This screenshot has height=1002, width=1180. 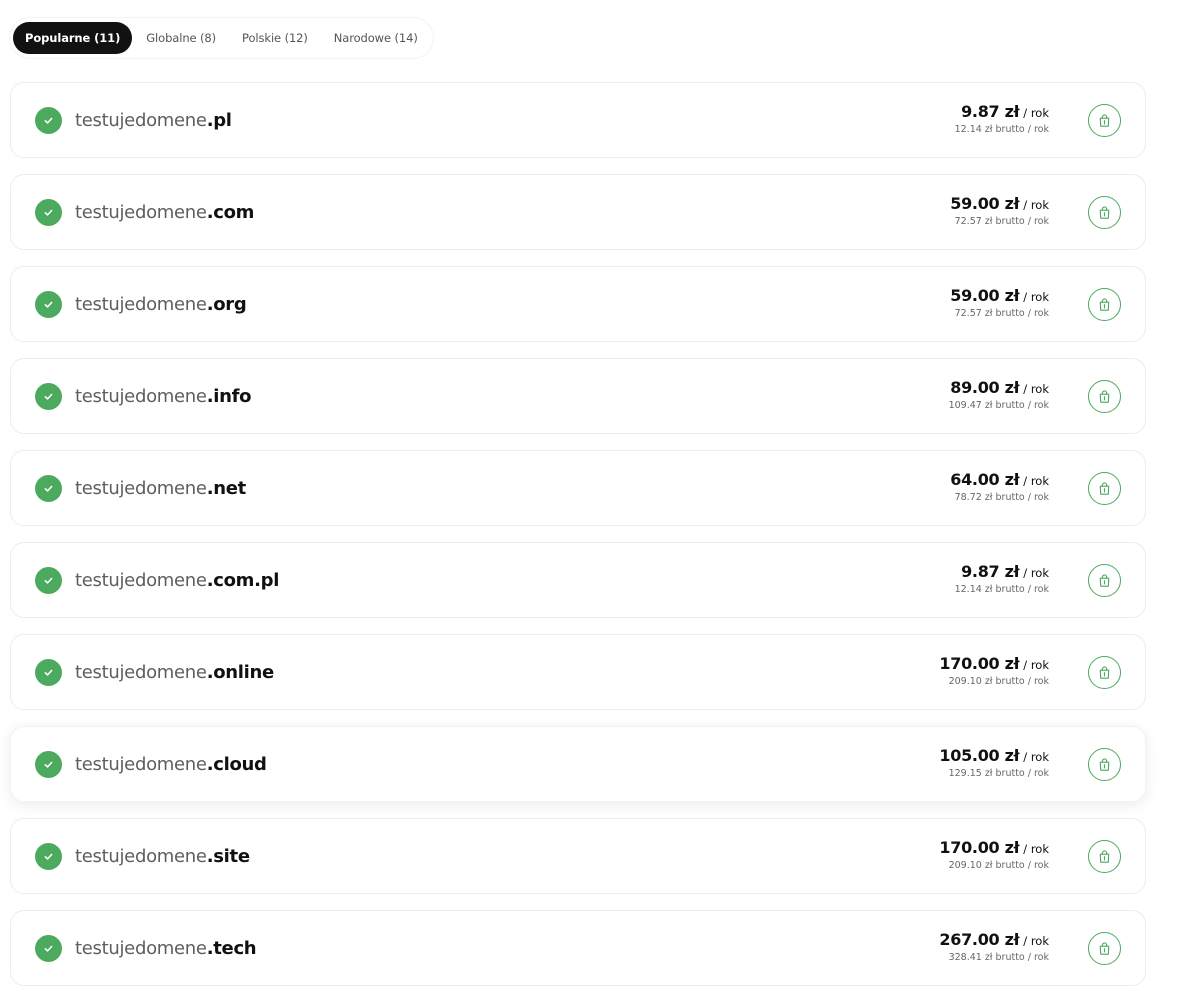 I want to click on net-price-value: 89.00 zł, so click(x=985, y=387).